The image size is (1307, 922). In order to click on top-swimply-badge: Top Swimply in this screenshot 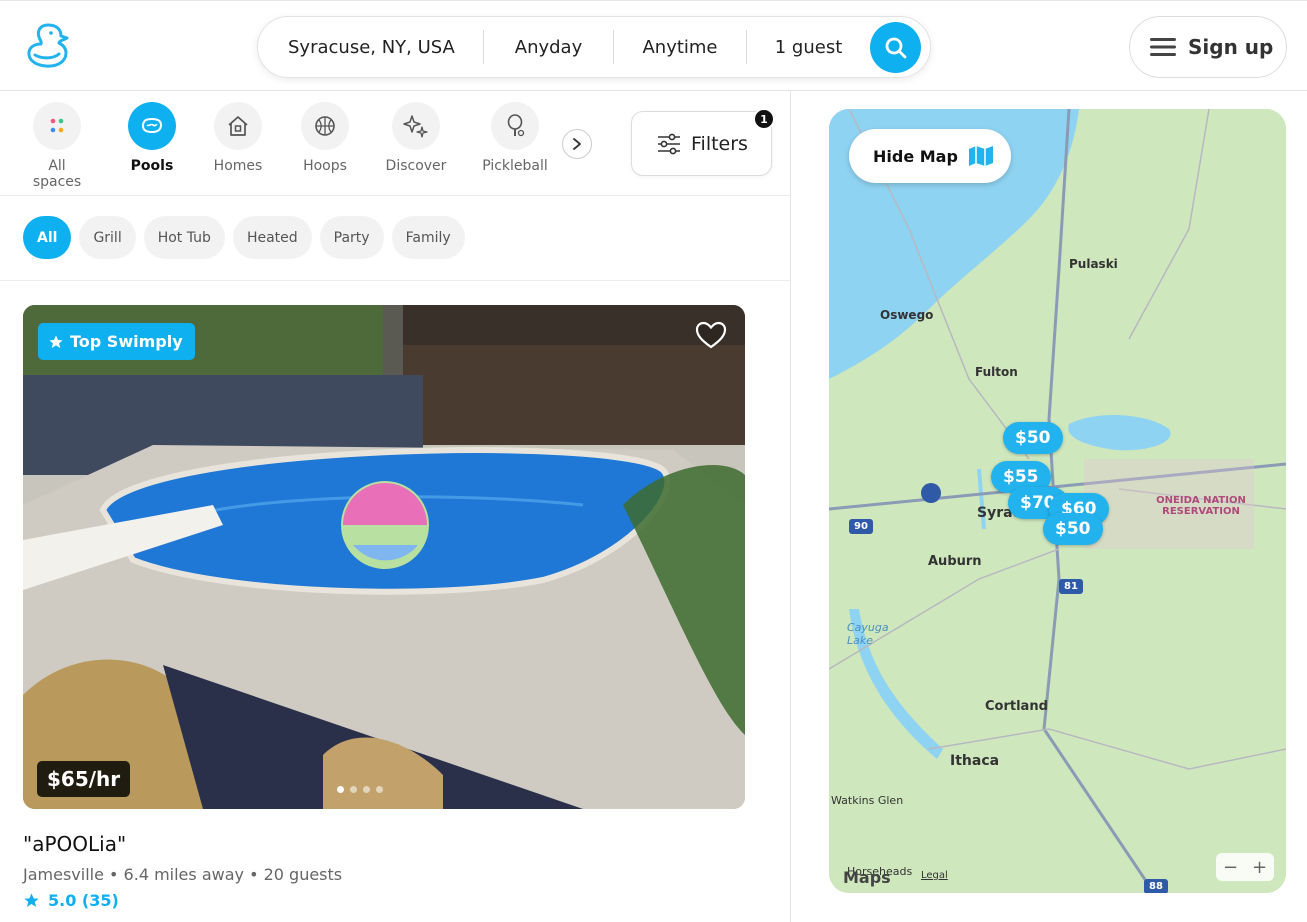, I will do `click(116, 341)`.